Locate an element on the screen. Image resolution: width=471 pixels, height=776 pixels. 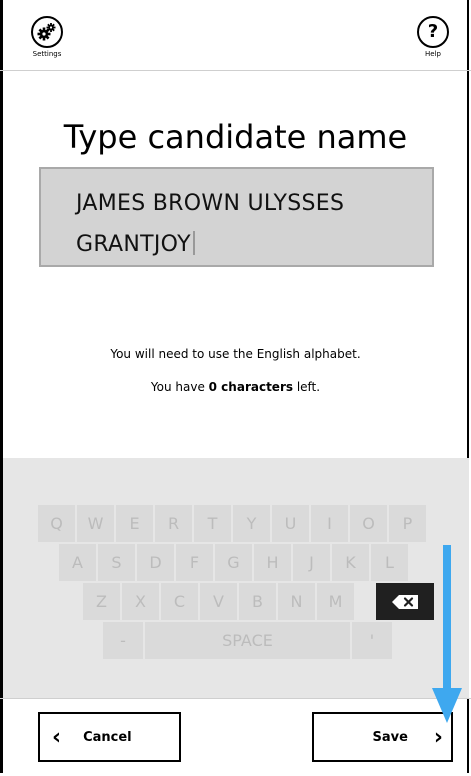
settings-label: Settings is located at coordinates (47, 54).